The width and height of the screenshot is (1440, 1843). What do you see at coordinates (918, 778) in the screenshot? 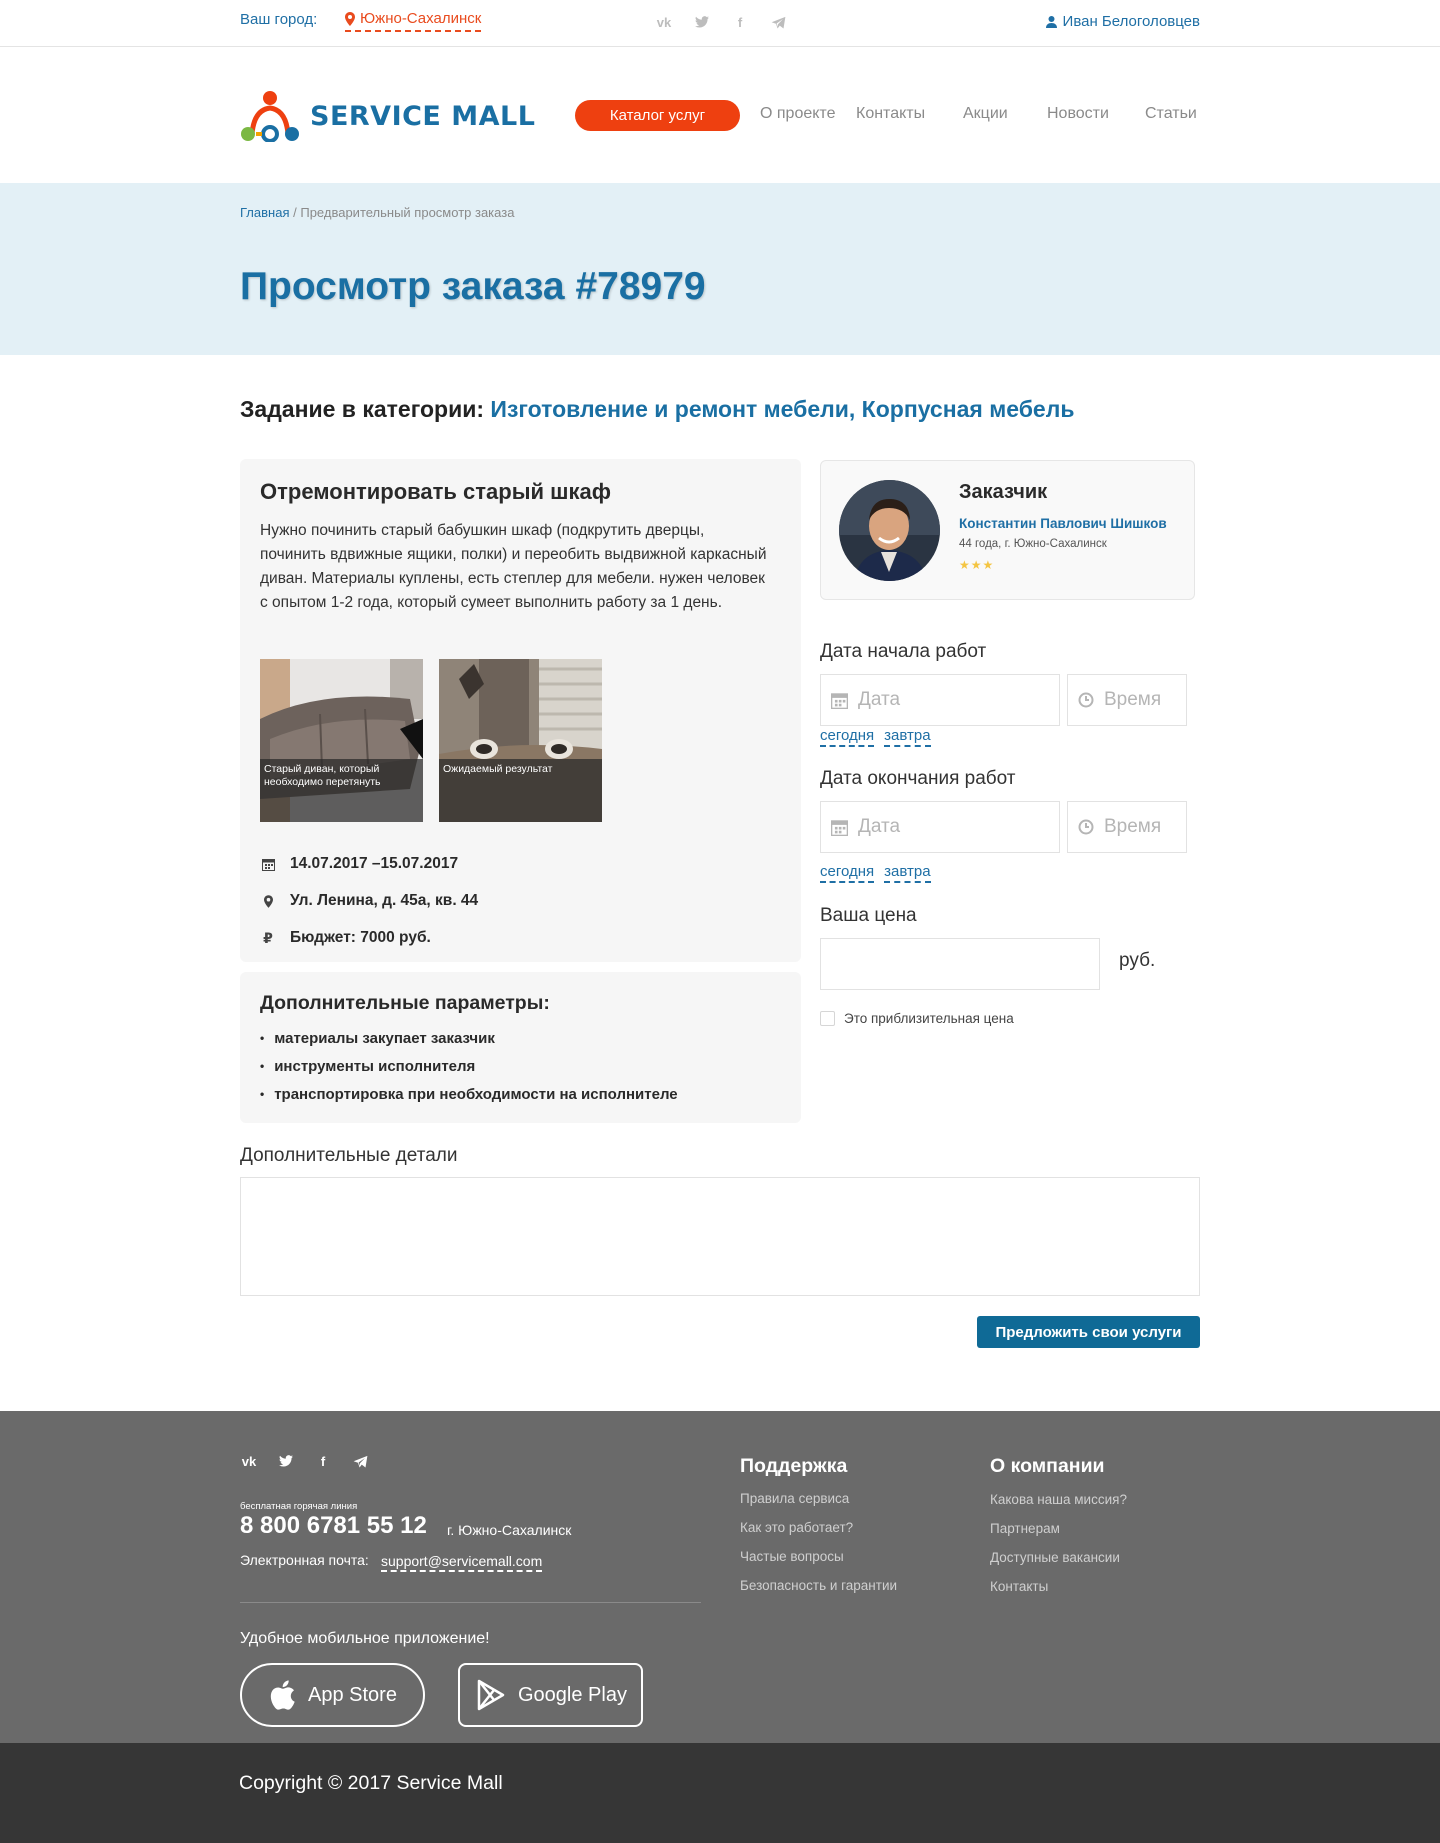
I see `end-date-label: Дата окончания работ` at bounding box center [918, 778].